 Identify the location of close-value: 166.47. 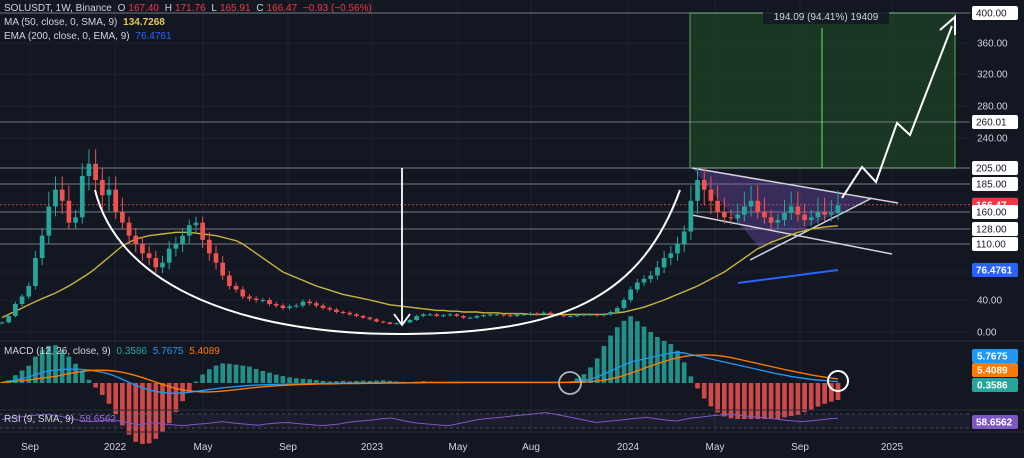
(282, 8).